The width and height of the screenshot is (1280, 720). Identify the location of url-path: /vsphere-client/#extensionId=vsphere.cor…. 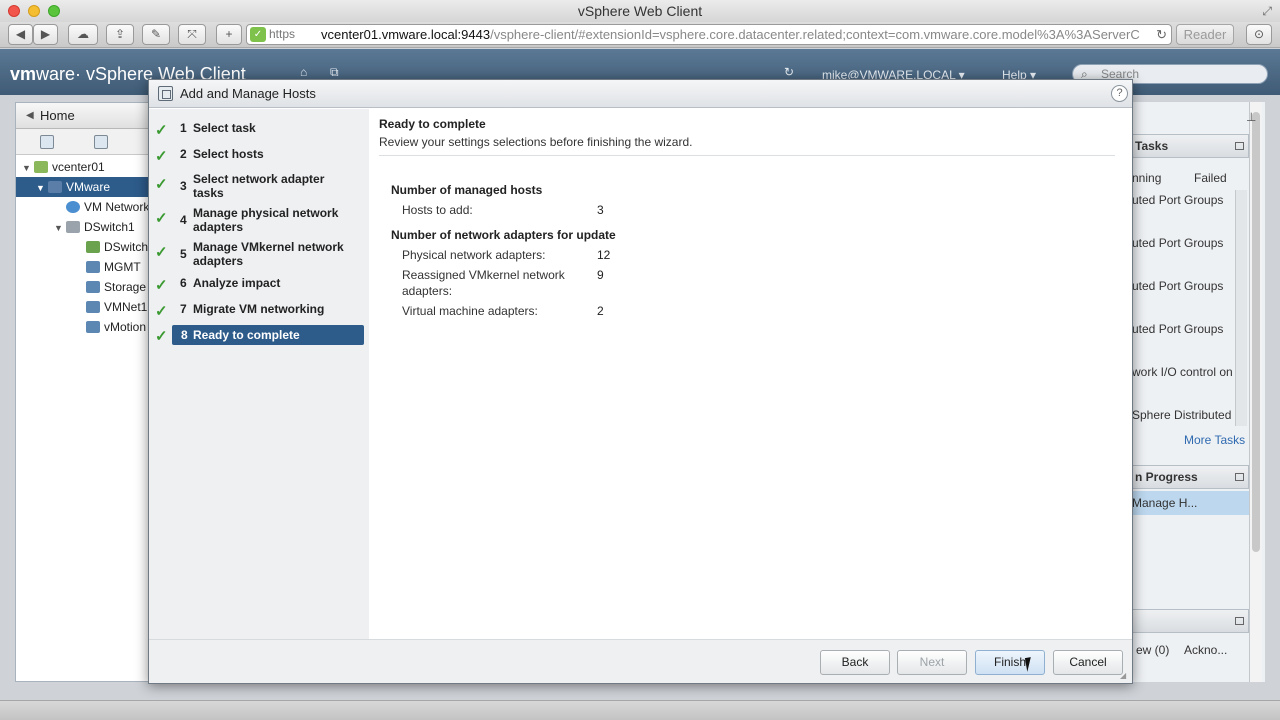
(815, 34).